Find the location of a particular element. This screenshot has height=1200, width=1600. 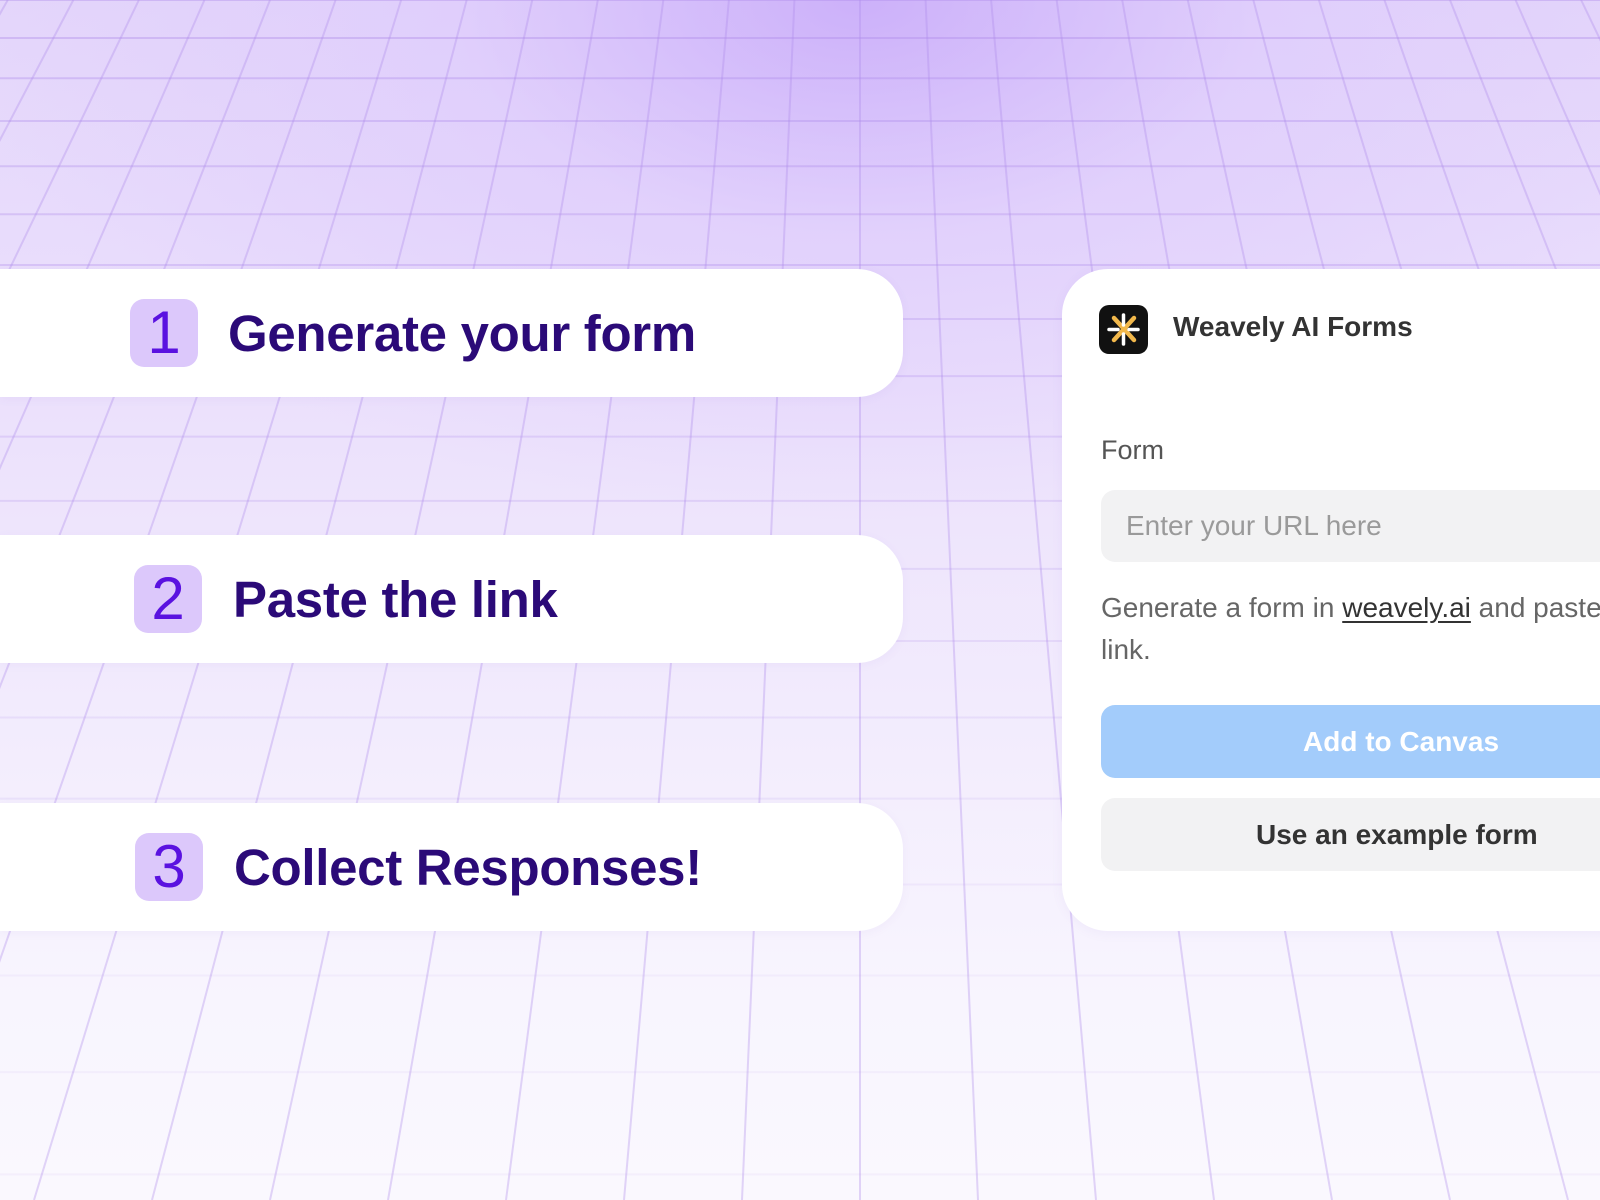

weavely-logo-icon is located at coordinates (1123, 329).